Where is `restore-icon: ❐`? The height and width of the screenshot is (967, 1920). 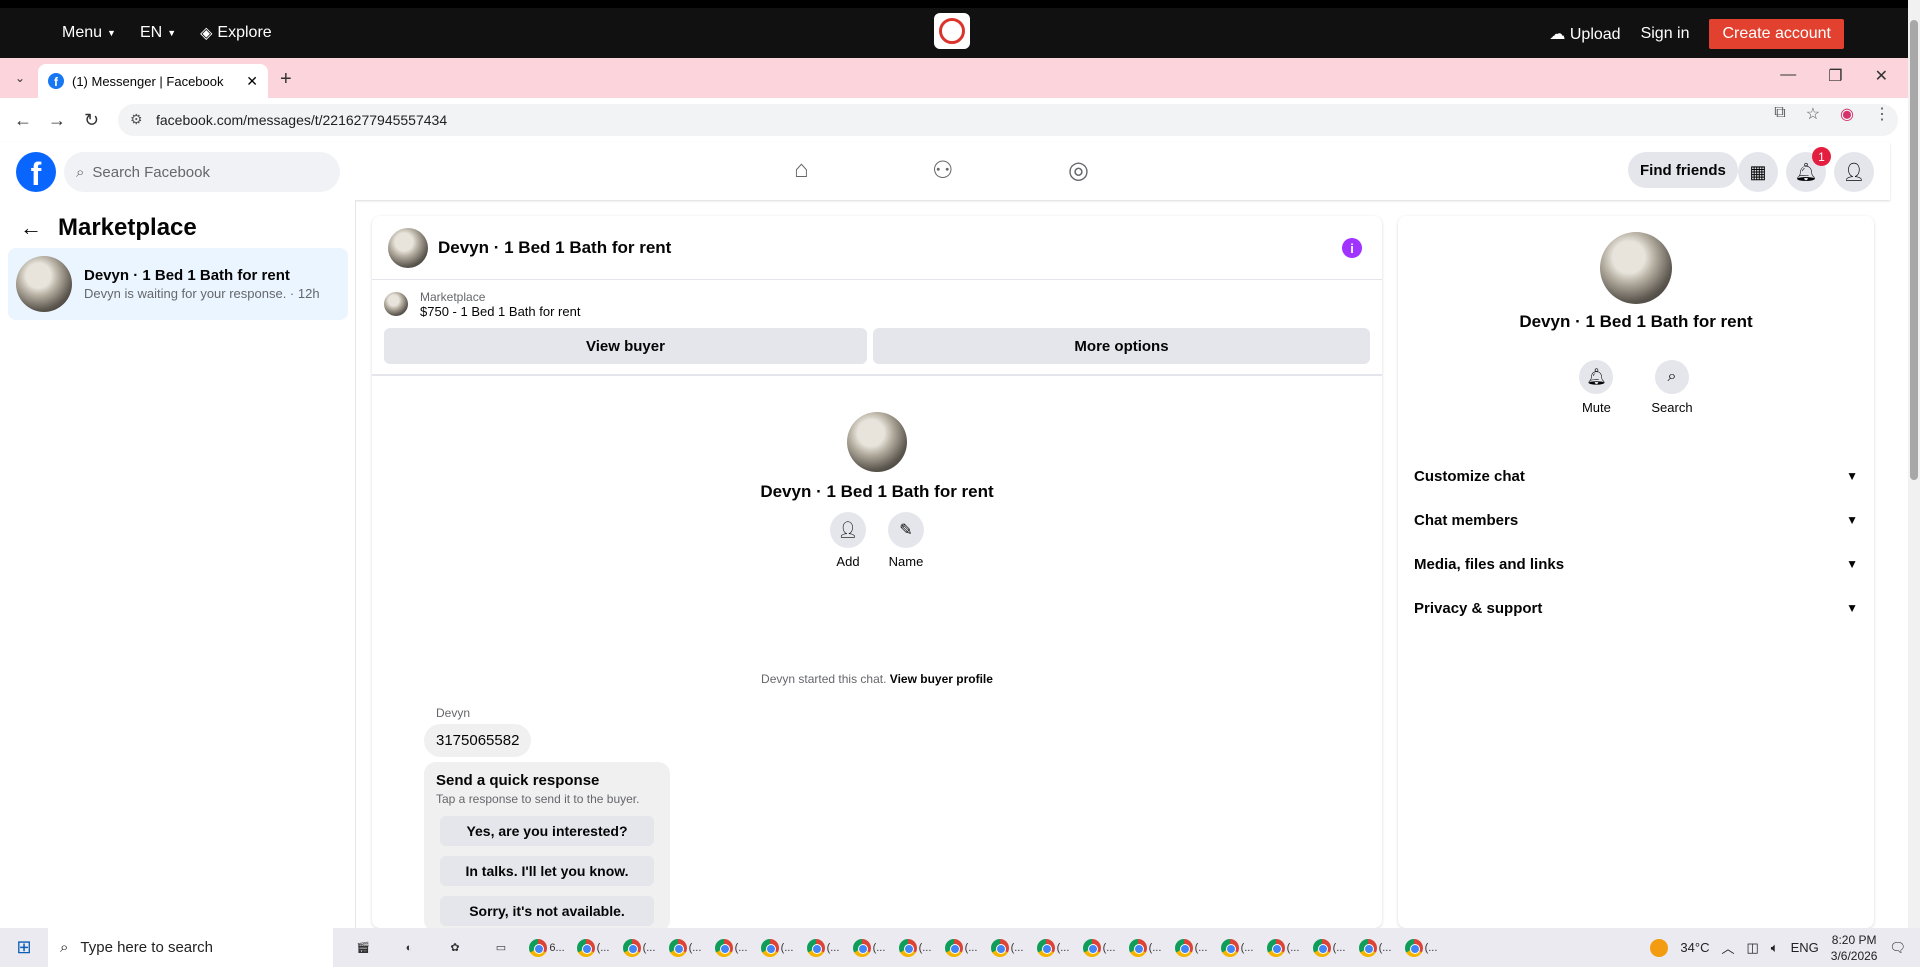 restore-icon: ❐ is located at coordinates (1835, 76).